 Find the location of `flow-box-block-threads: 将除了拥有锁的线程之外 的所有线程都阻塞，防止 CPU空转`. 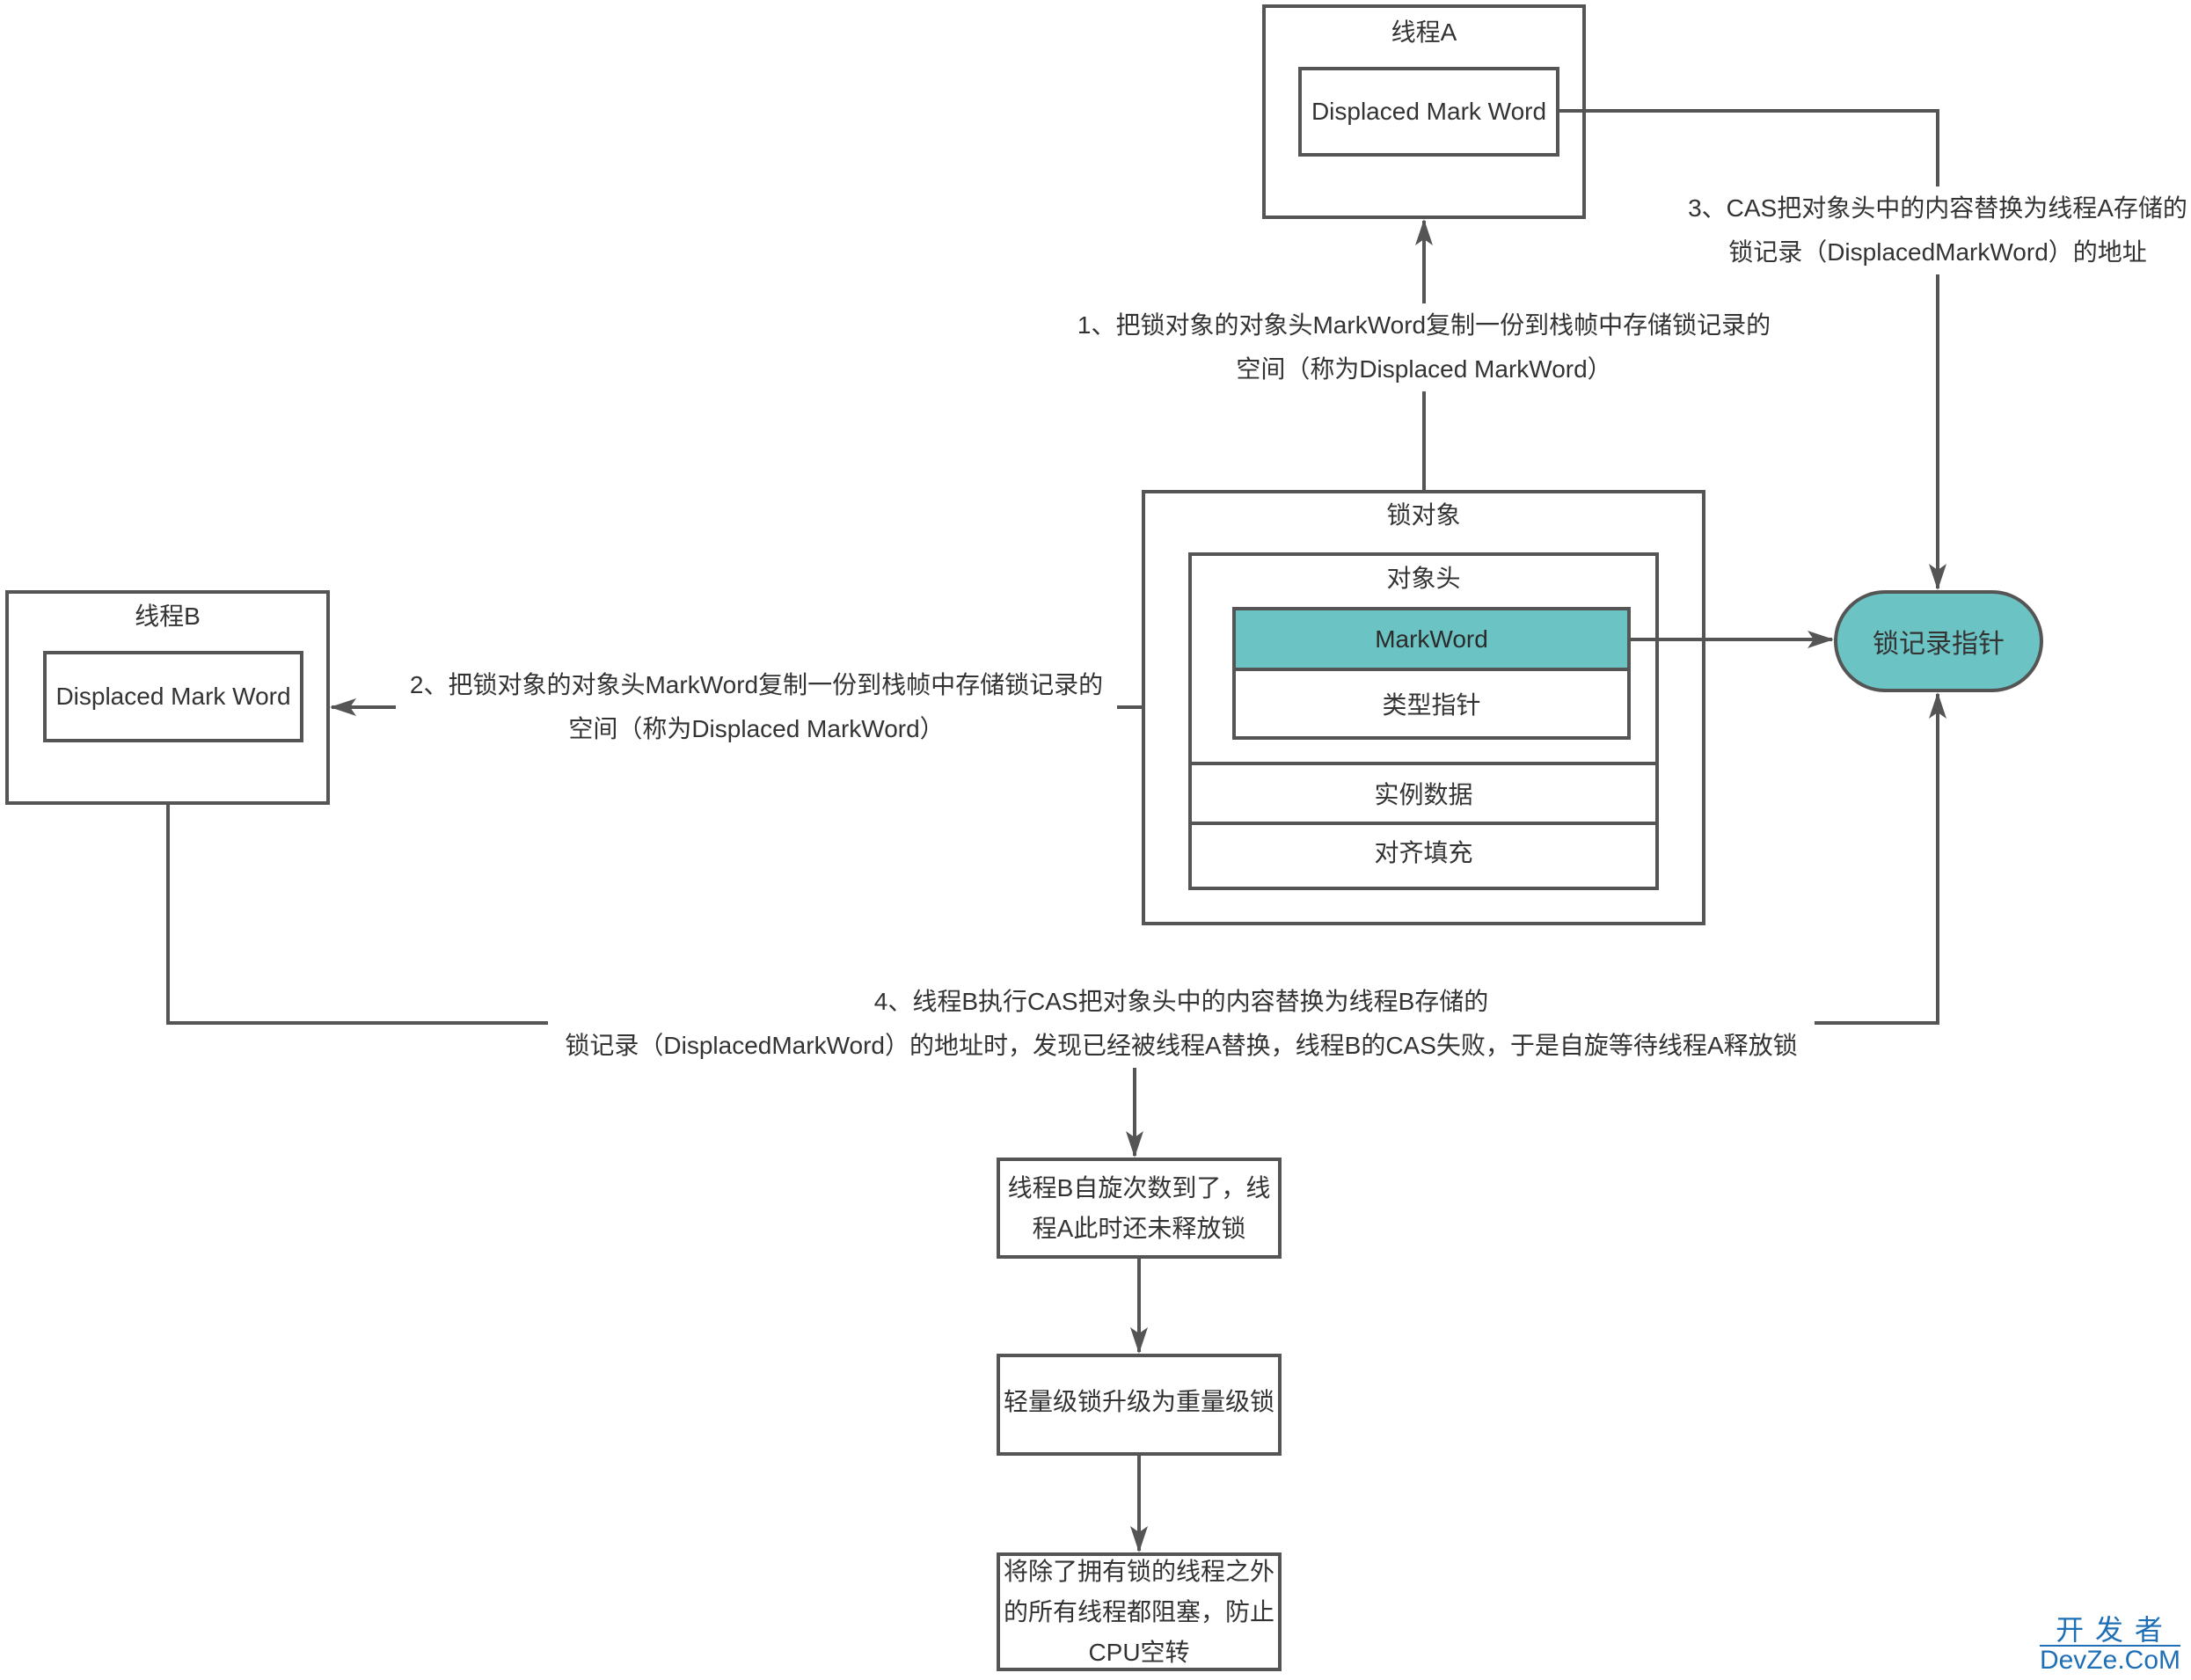

flow-box-block-threads: 将除了拥有锁的线程之外 的所有线程都阻塞，防止 CPU空转 is located at coordinates (1140, 1611).